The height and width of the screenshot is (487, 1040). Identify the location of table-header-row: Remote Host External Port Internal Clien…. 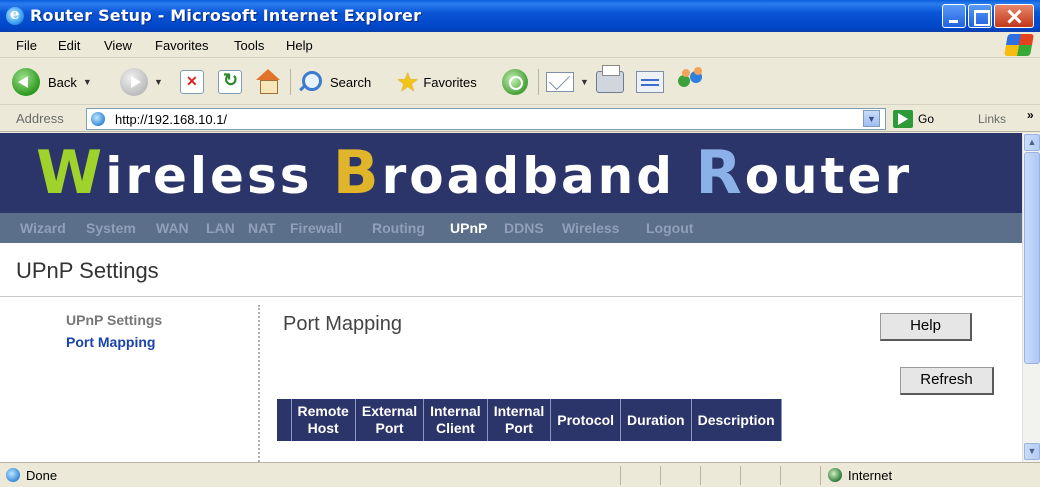
(529, 420).